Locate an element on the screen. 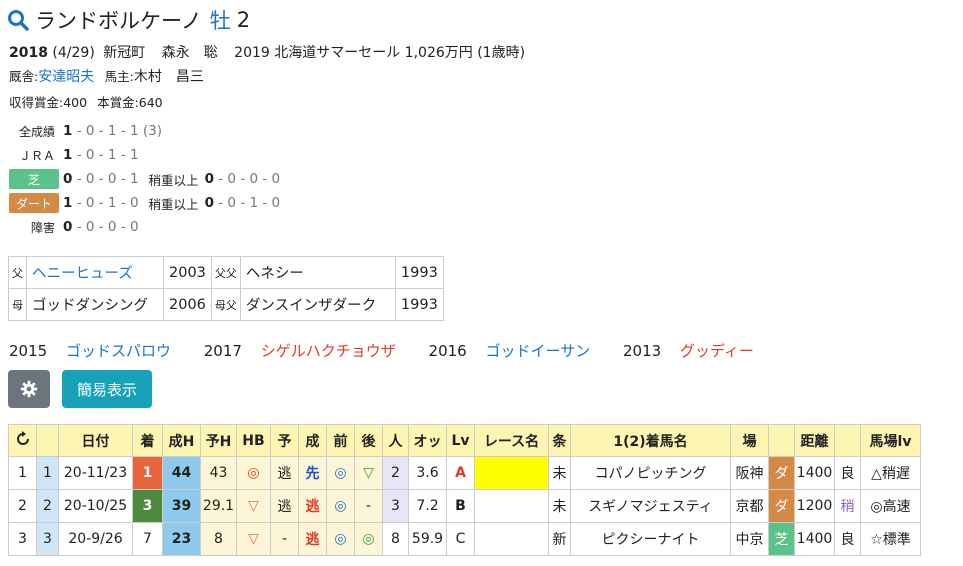  pedigree-row-dam: 母 ゴッドダンシング 2006 母父 ダンスインザダーク 1993 is located at coordinates (226, 304).